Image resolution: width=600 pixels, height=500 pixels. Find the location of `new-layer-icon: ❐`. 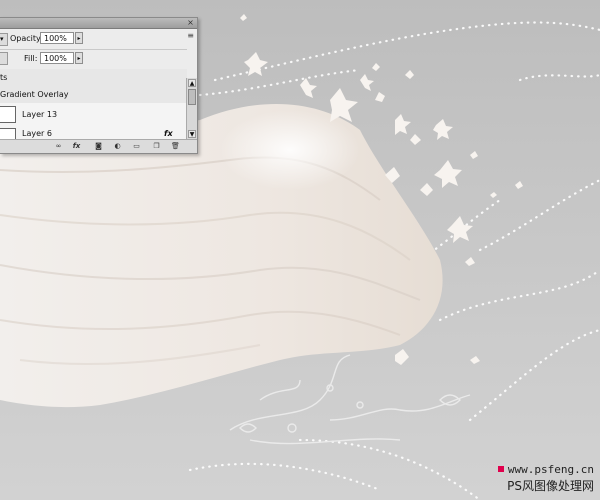

new-layer-icon: ❐ is located at coordinates (156, 146).